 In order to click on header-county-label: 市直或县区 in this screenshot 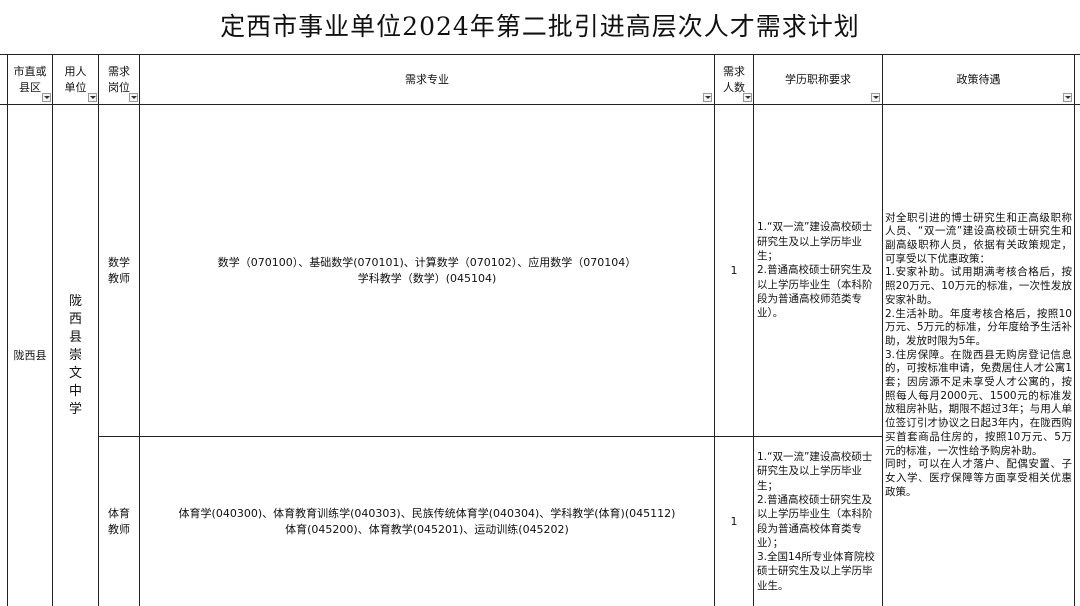, I will do `click(30, 79)`.